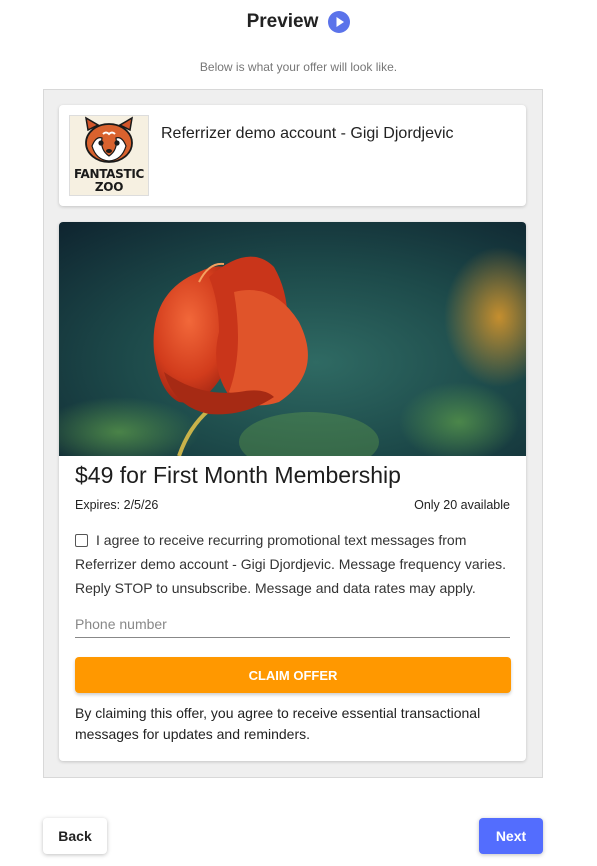 The height and width of the screenshot is (866, 597). Describe the element at coordinates (75, 836) in the screenshot. I see `back-button: Back` at that location.